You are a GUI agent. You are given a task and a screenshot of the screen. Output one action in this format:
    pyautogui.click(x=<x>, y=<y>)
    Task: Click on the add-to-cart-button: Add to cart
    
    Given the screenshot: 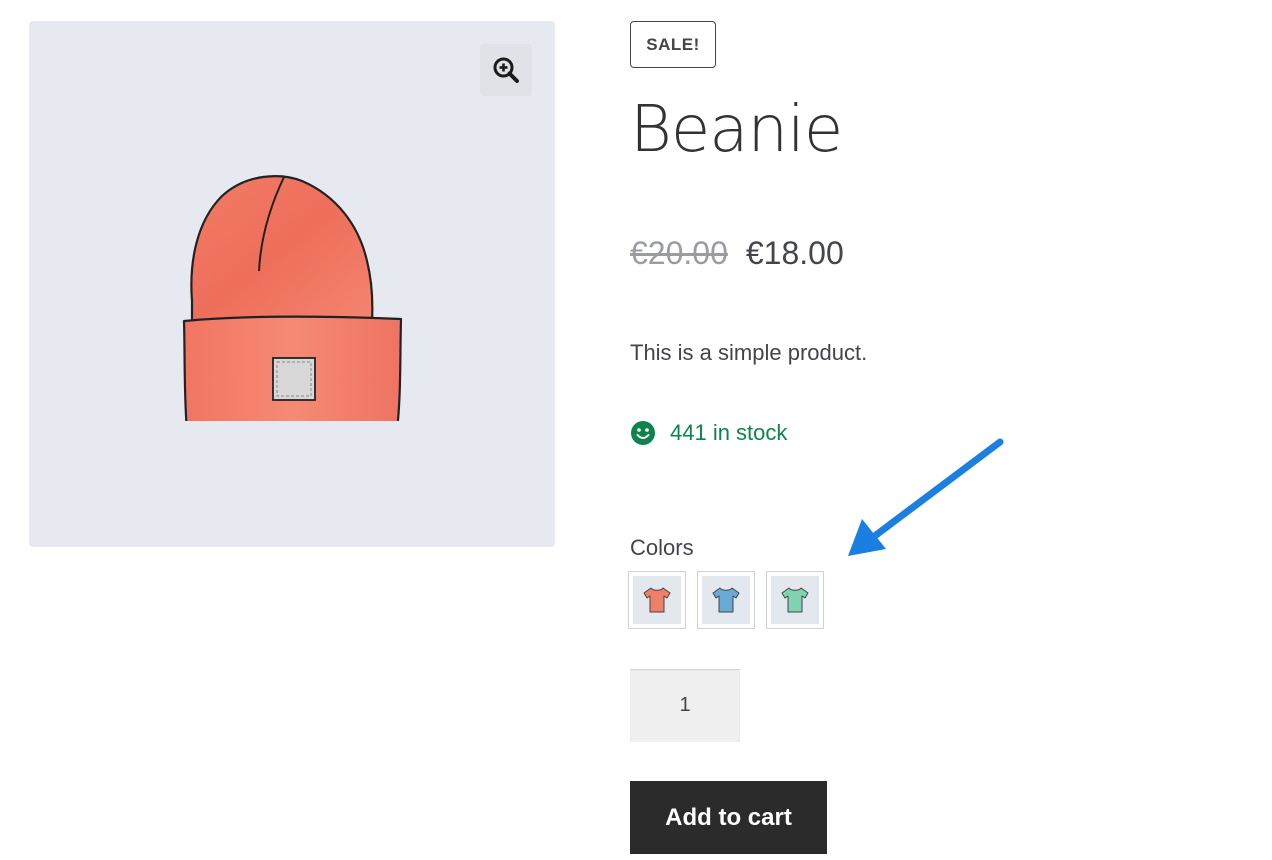 What is the action you would take?
    pyautogui.click(x=728, y=817)
    